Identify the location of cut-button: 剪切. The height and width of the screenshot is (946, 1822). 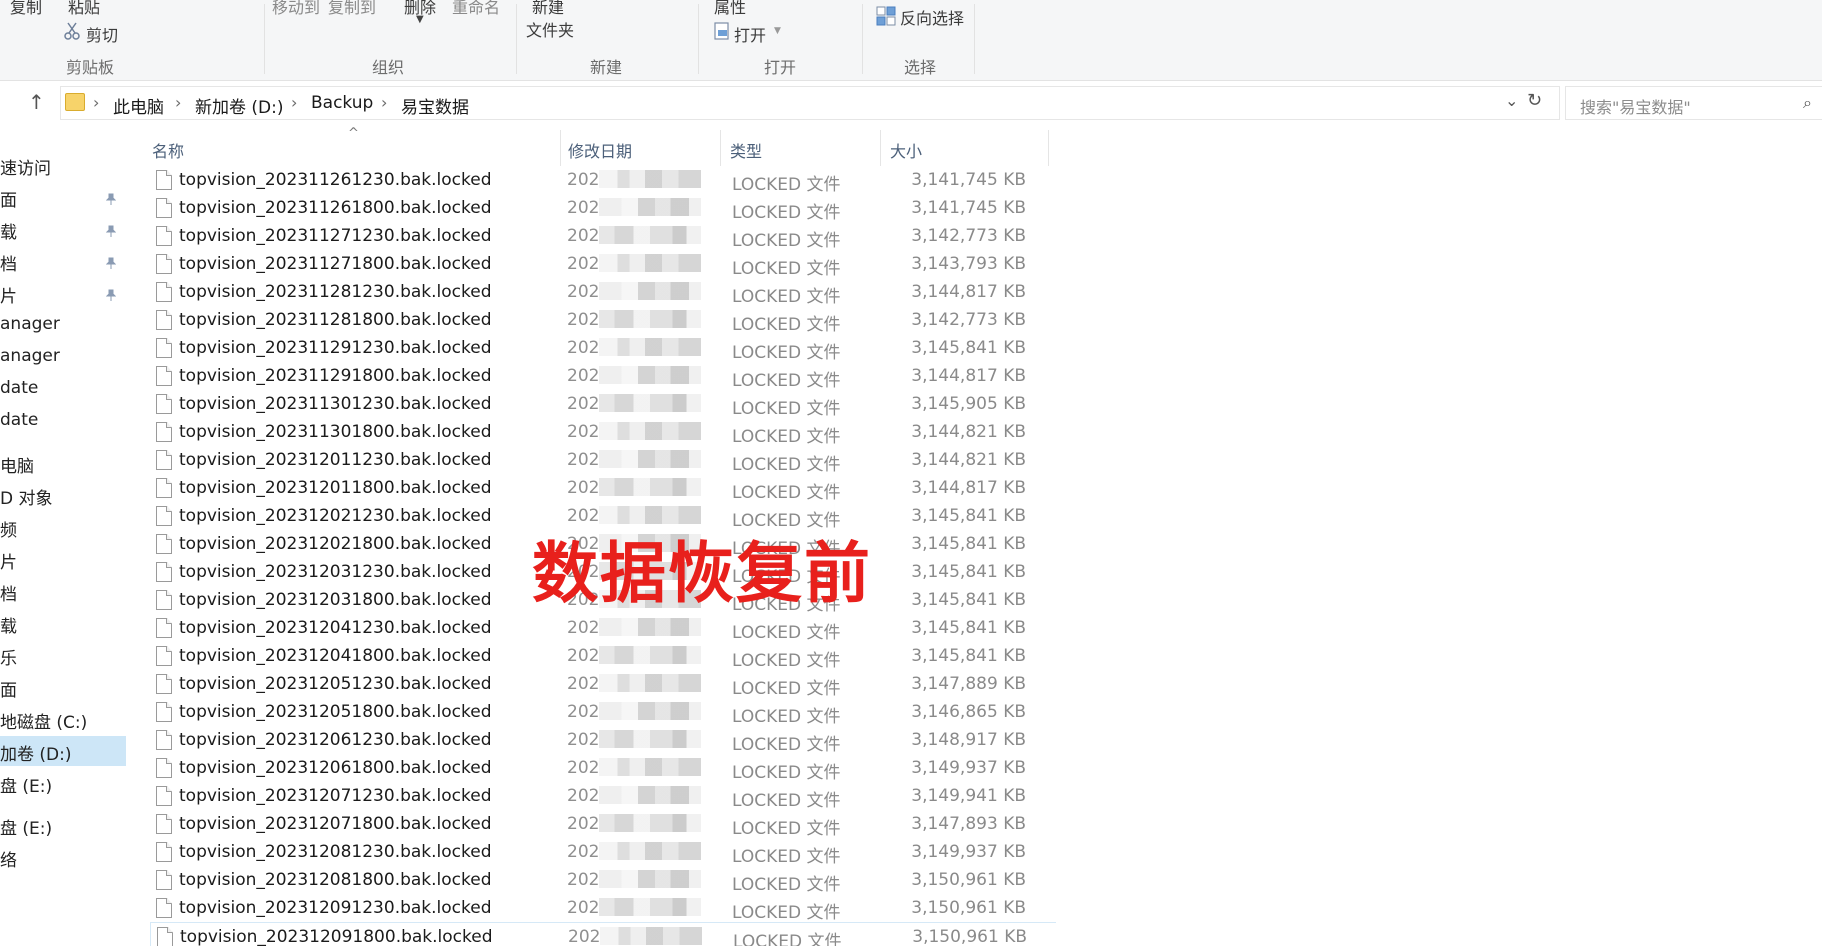
(102, 34).